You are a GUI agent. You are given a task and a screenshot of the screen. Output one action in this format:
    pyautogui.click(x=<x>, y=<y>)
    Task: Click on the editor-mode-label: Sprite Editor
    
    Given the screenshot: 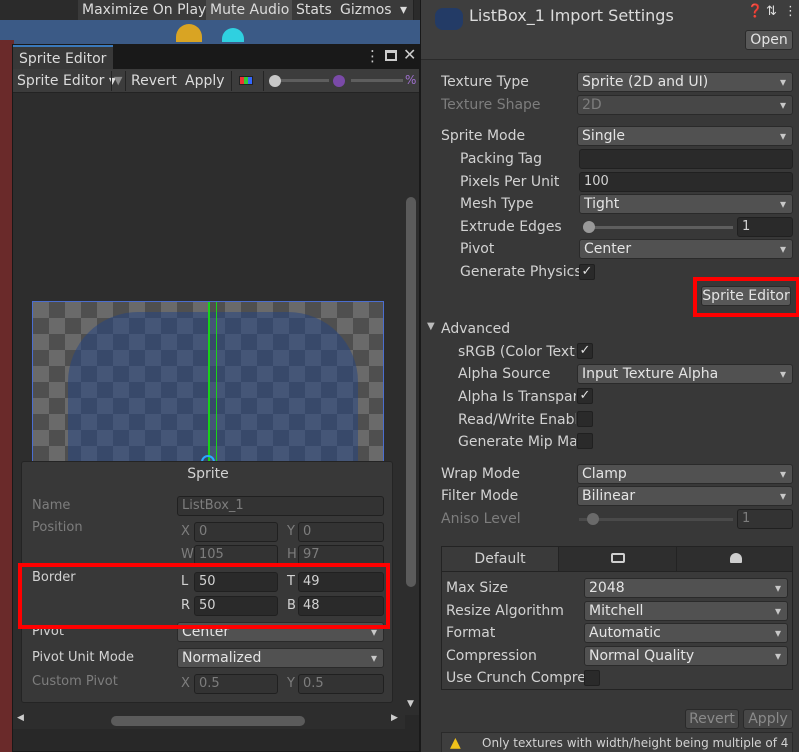 What is the action you would take?
    pyautogui.click(x=61, y=81)
    